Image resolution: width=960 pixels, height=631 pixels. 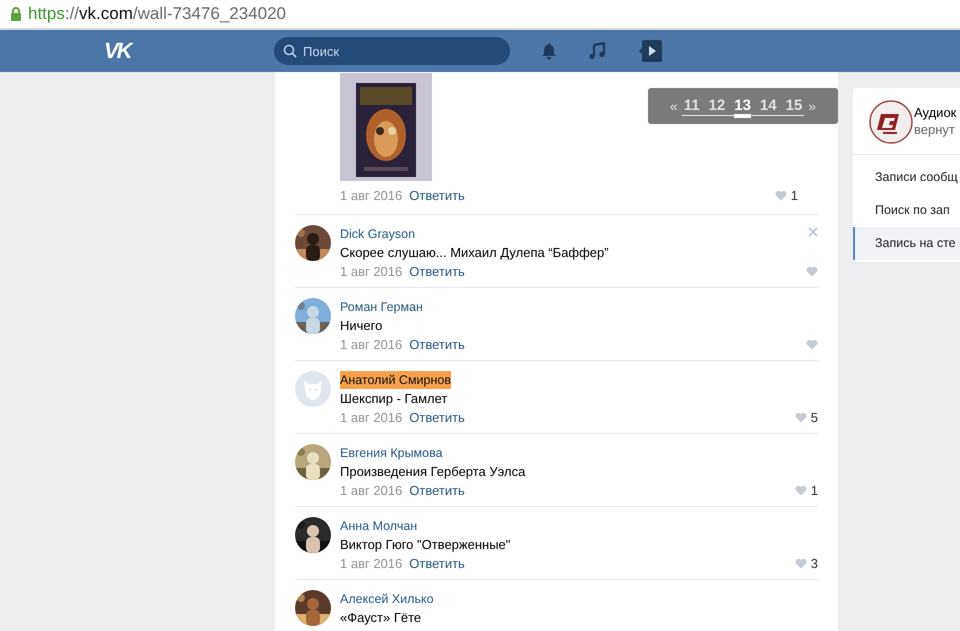 I want to click on search-icon, so click(x=290, y=51).